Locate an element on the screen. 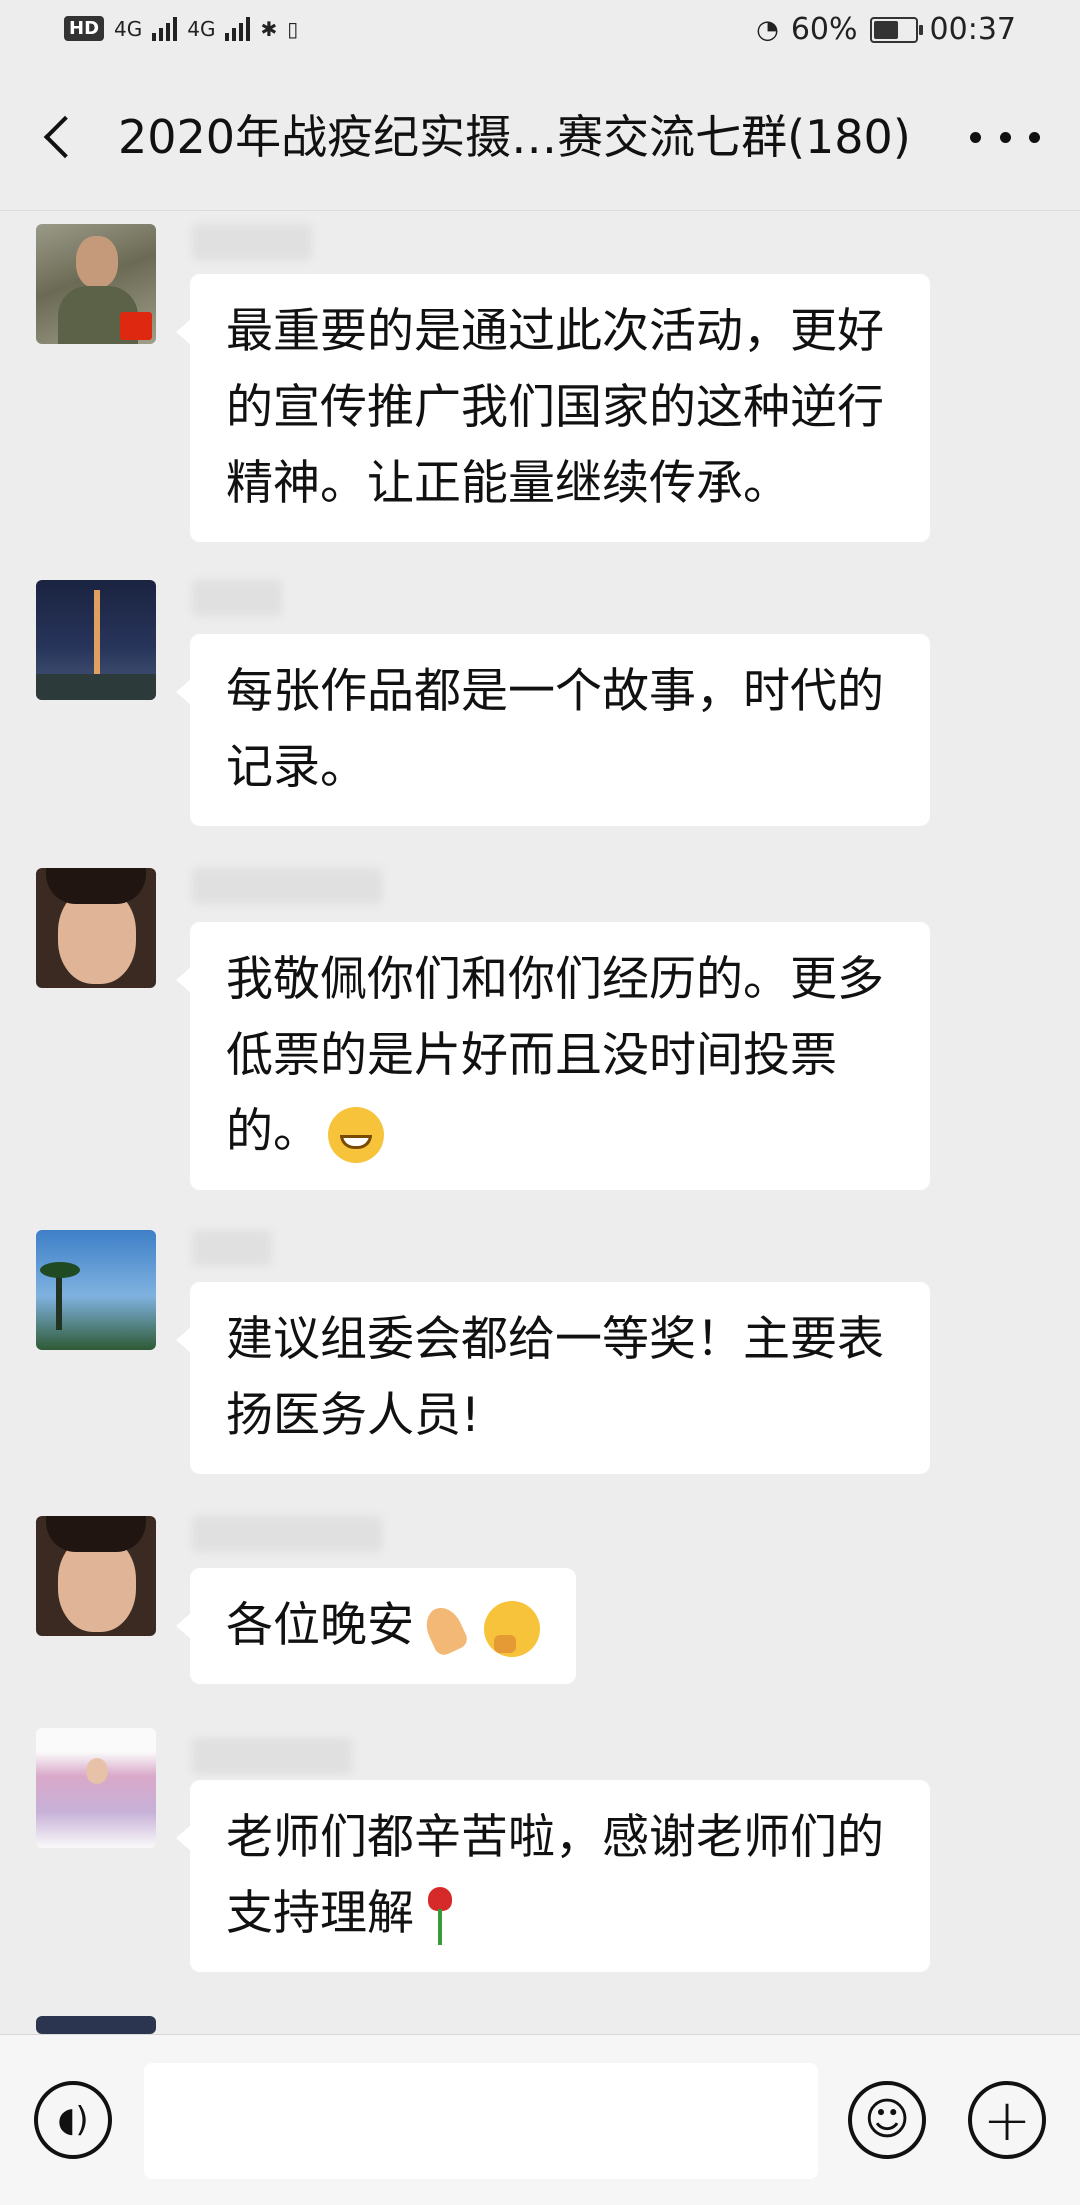  network-type-2: 4G is located at coordinates (201, 28).